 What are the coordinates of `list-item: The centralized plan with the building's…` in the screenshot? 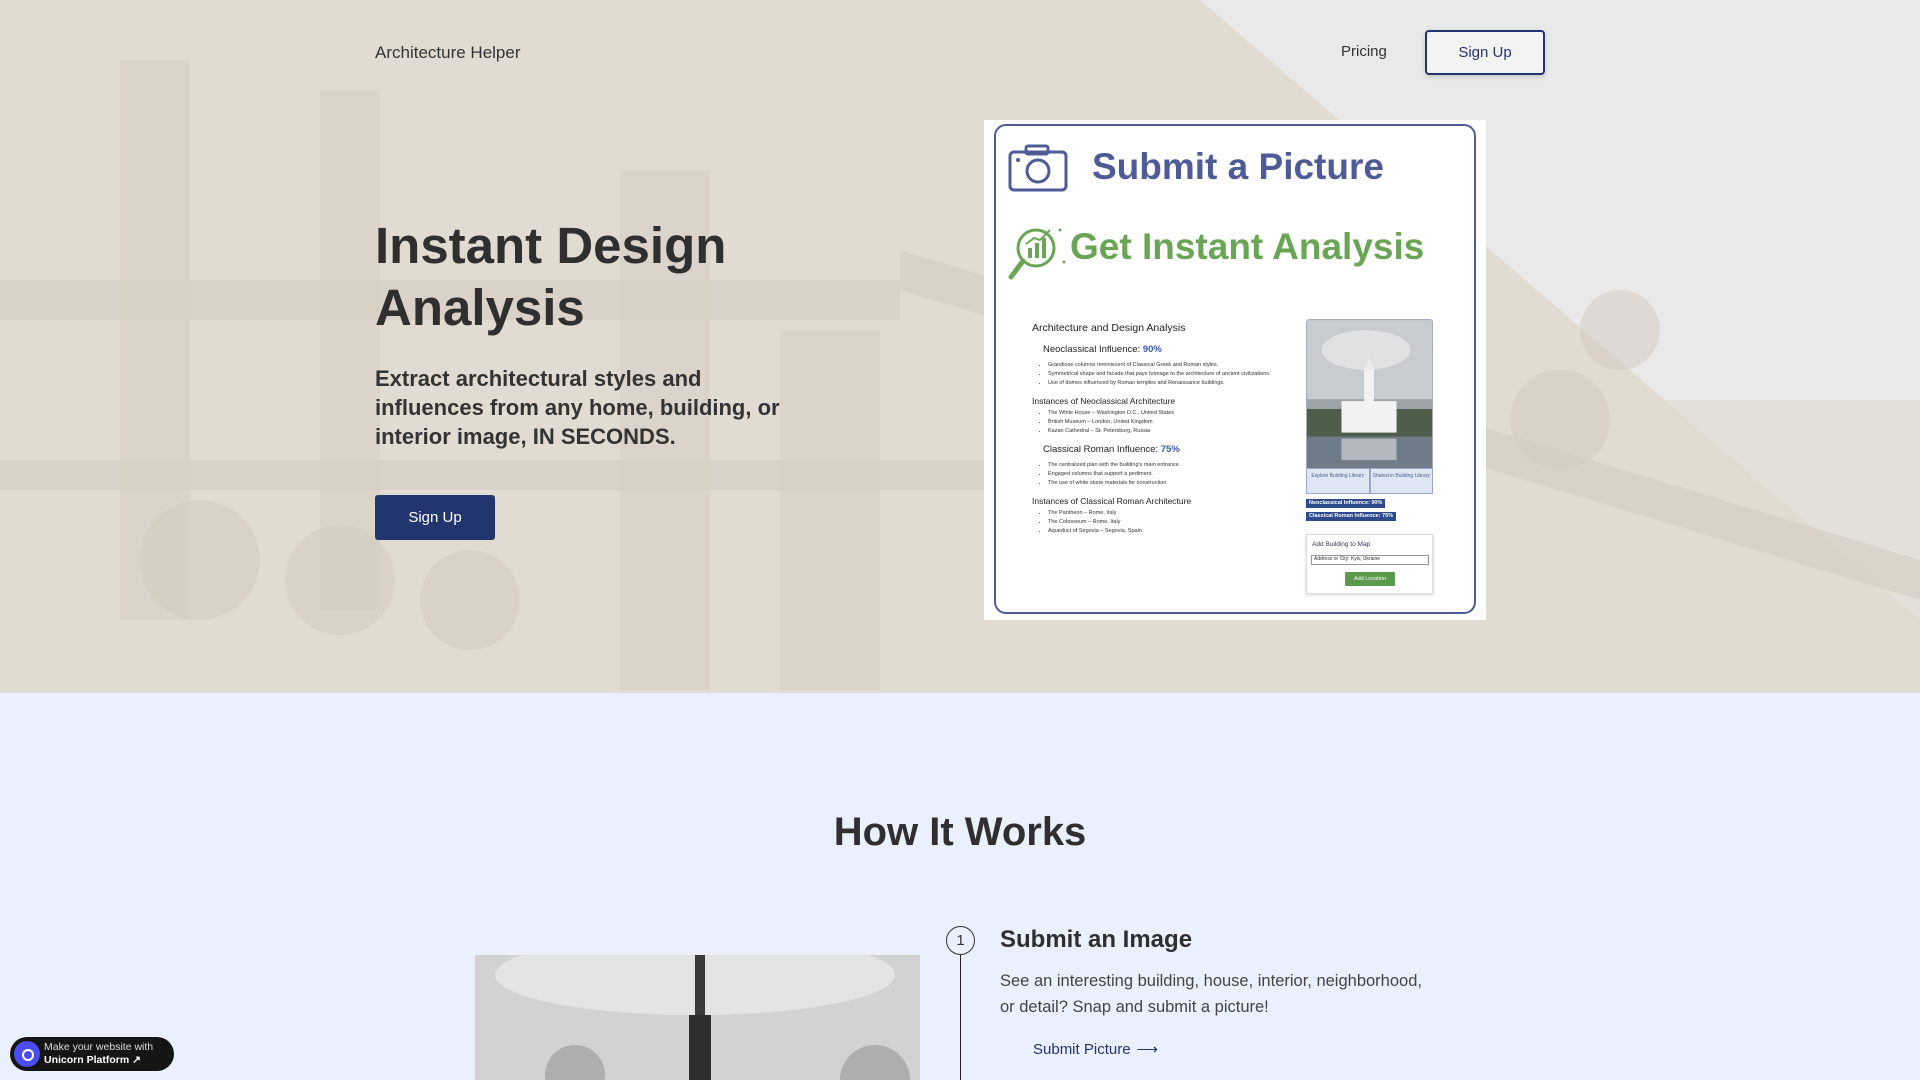 It's located at (1175, 465).